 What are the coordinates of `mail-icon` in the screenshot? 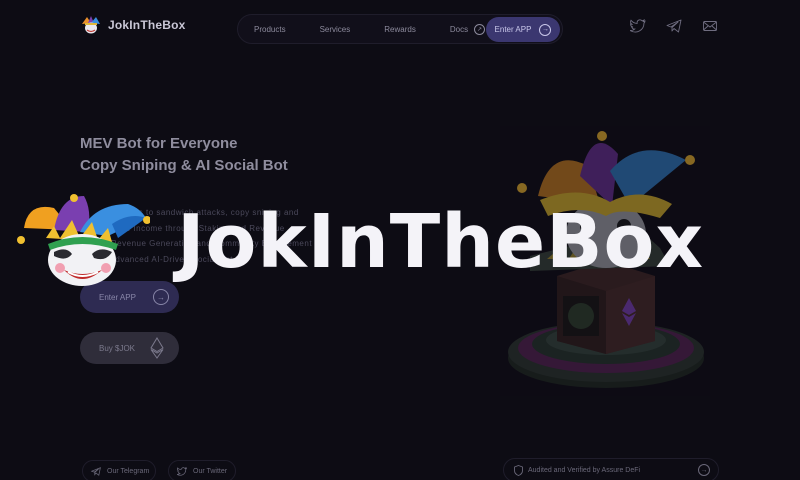 It's located at (710, 26).